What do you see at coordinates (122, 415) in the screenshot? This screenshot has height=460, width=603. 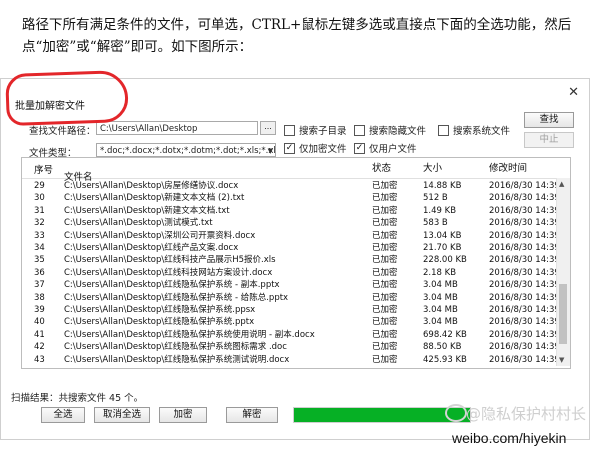 I see `deselect-all-button: 取消全选` at bounding box center [122, 415].